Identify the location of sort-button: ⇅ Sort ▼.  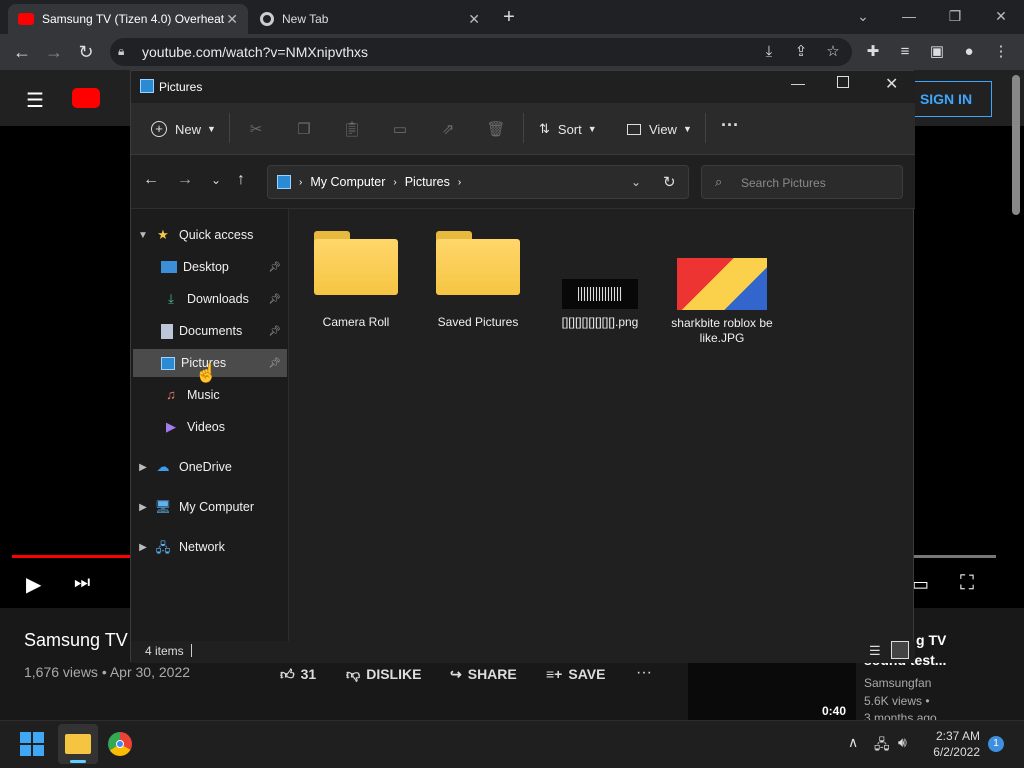
(568, 129).